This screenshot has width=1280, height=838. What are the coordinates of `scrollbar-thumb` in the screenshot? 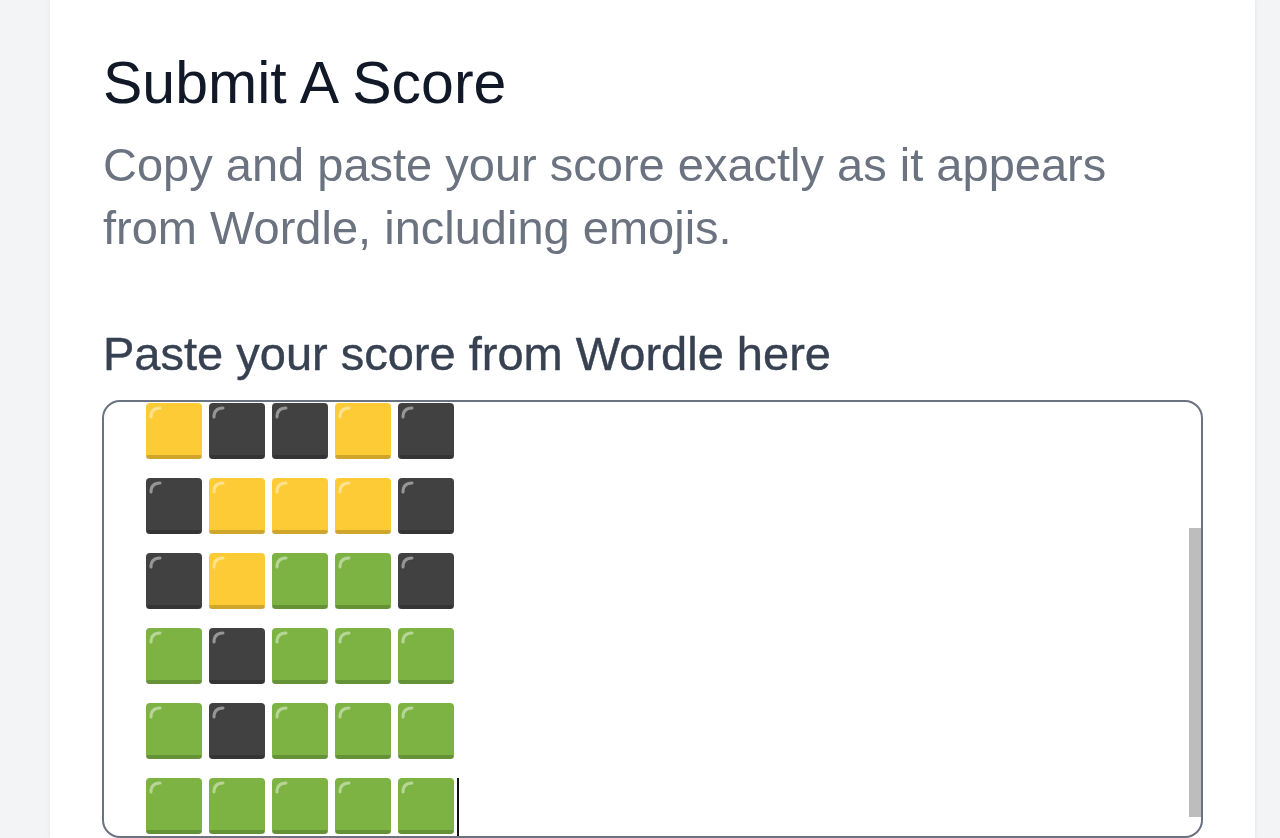 It's located at (1195, 672).